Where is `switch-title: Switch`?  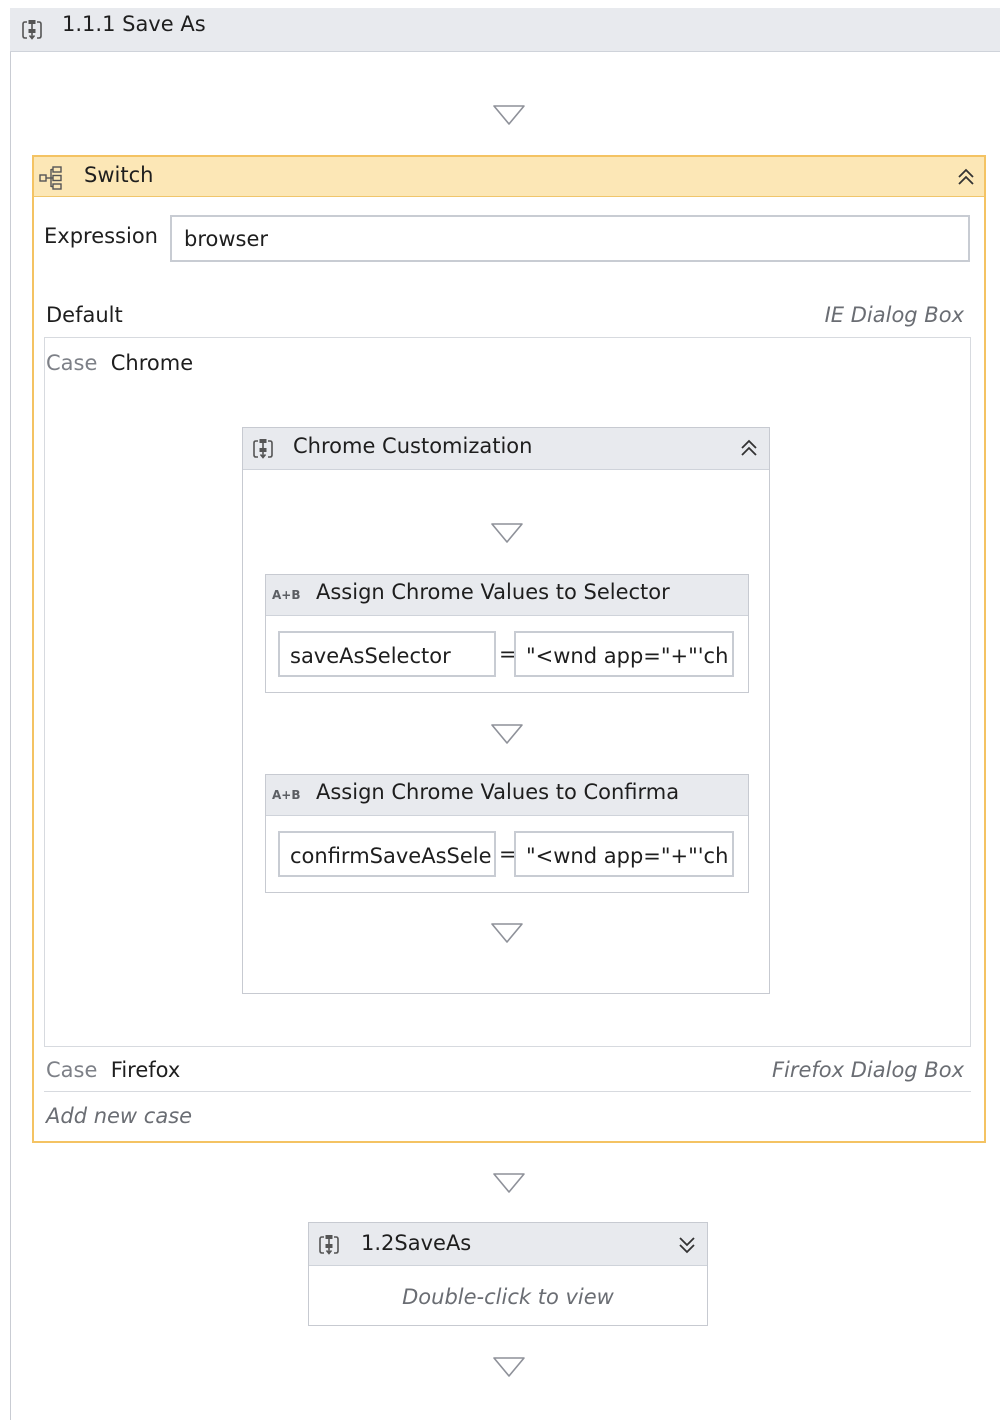
switch-title: Switch is located at coordinates (119, 175).